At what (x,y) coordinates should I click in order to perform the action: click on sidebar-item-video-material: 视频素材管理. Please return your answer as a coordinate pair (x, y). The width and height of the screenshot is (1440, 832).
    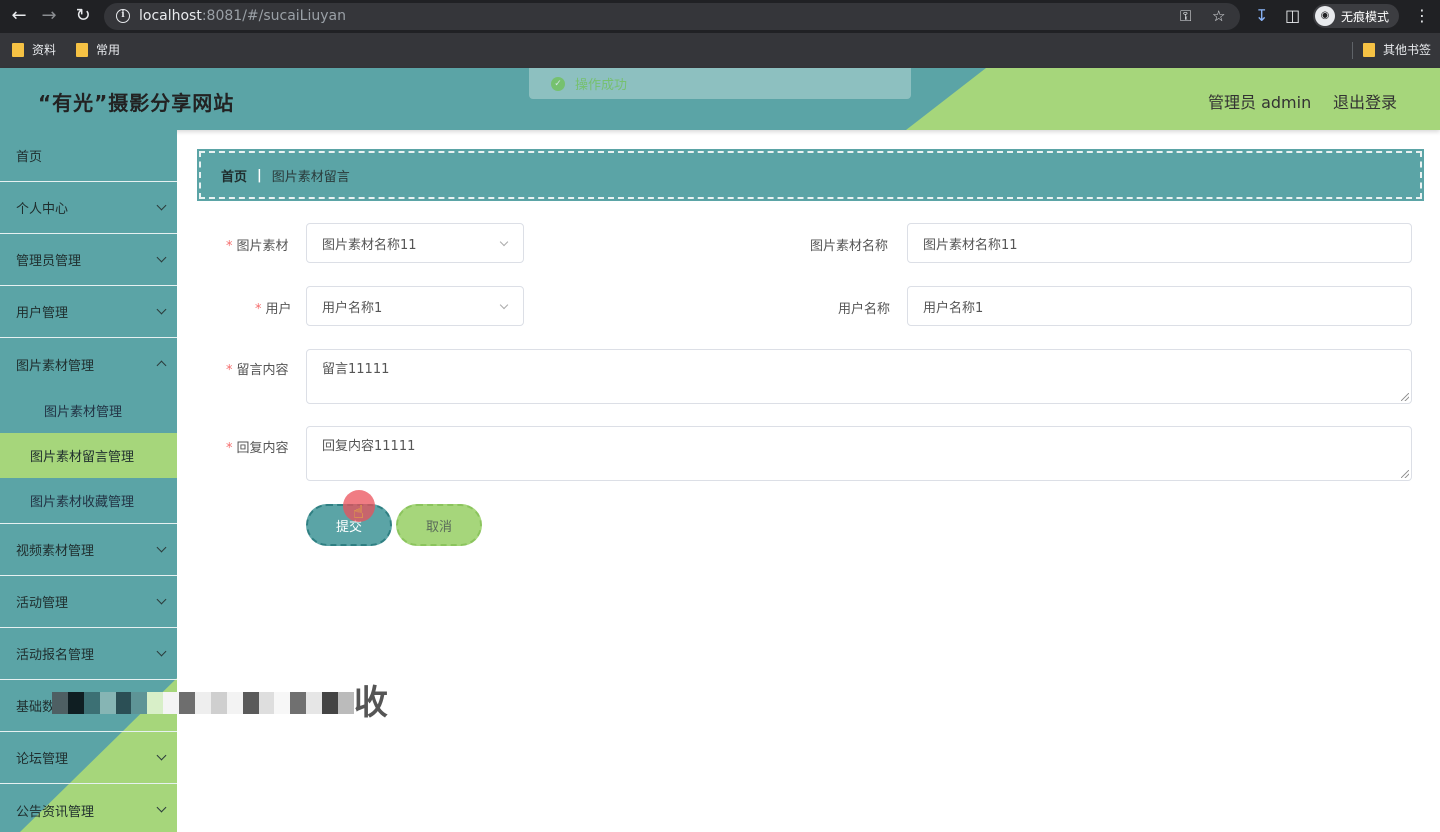
    Looking at the image, I should click on (88, 550).